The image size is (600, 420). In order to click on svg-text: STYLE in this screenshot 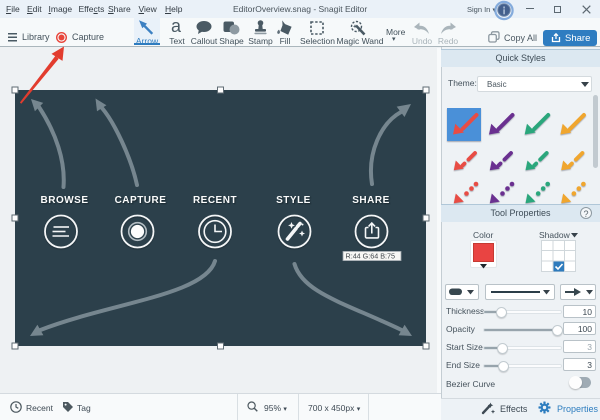, I will do `click(293, 200)`.